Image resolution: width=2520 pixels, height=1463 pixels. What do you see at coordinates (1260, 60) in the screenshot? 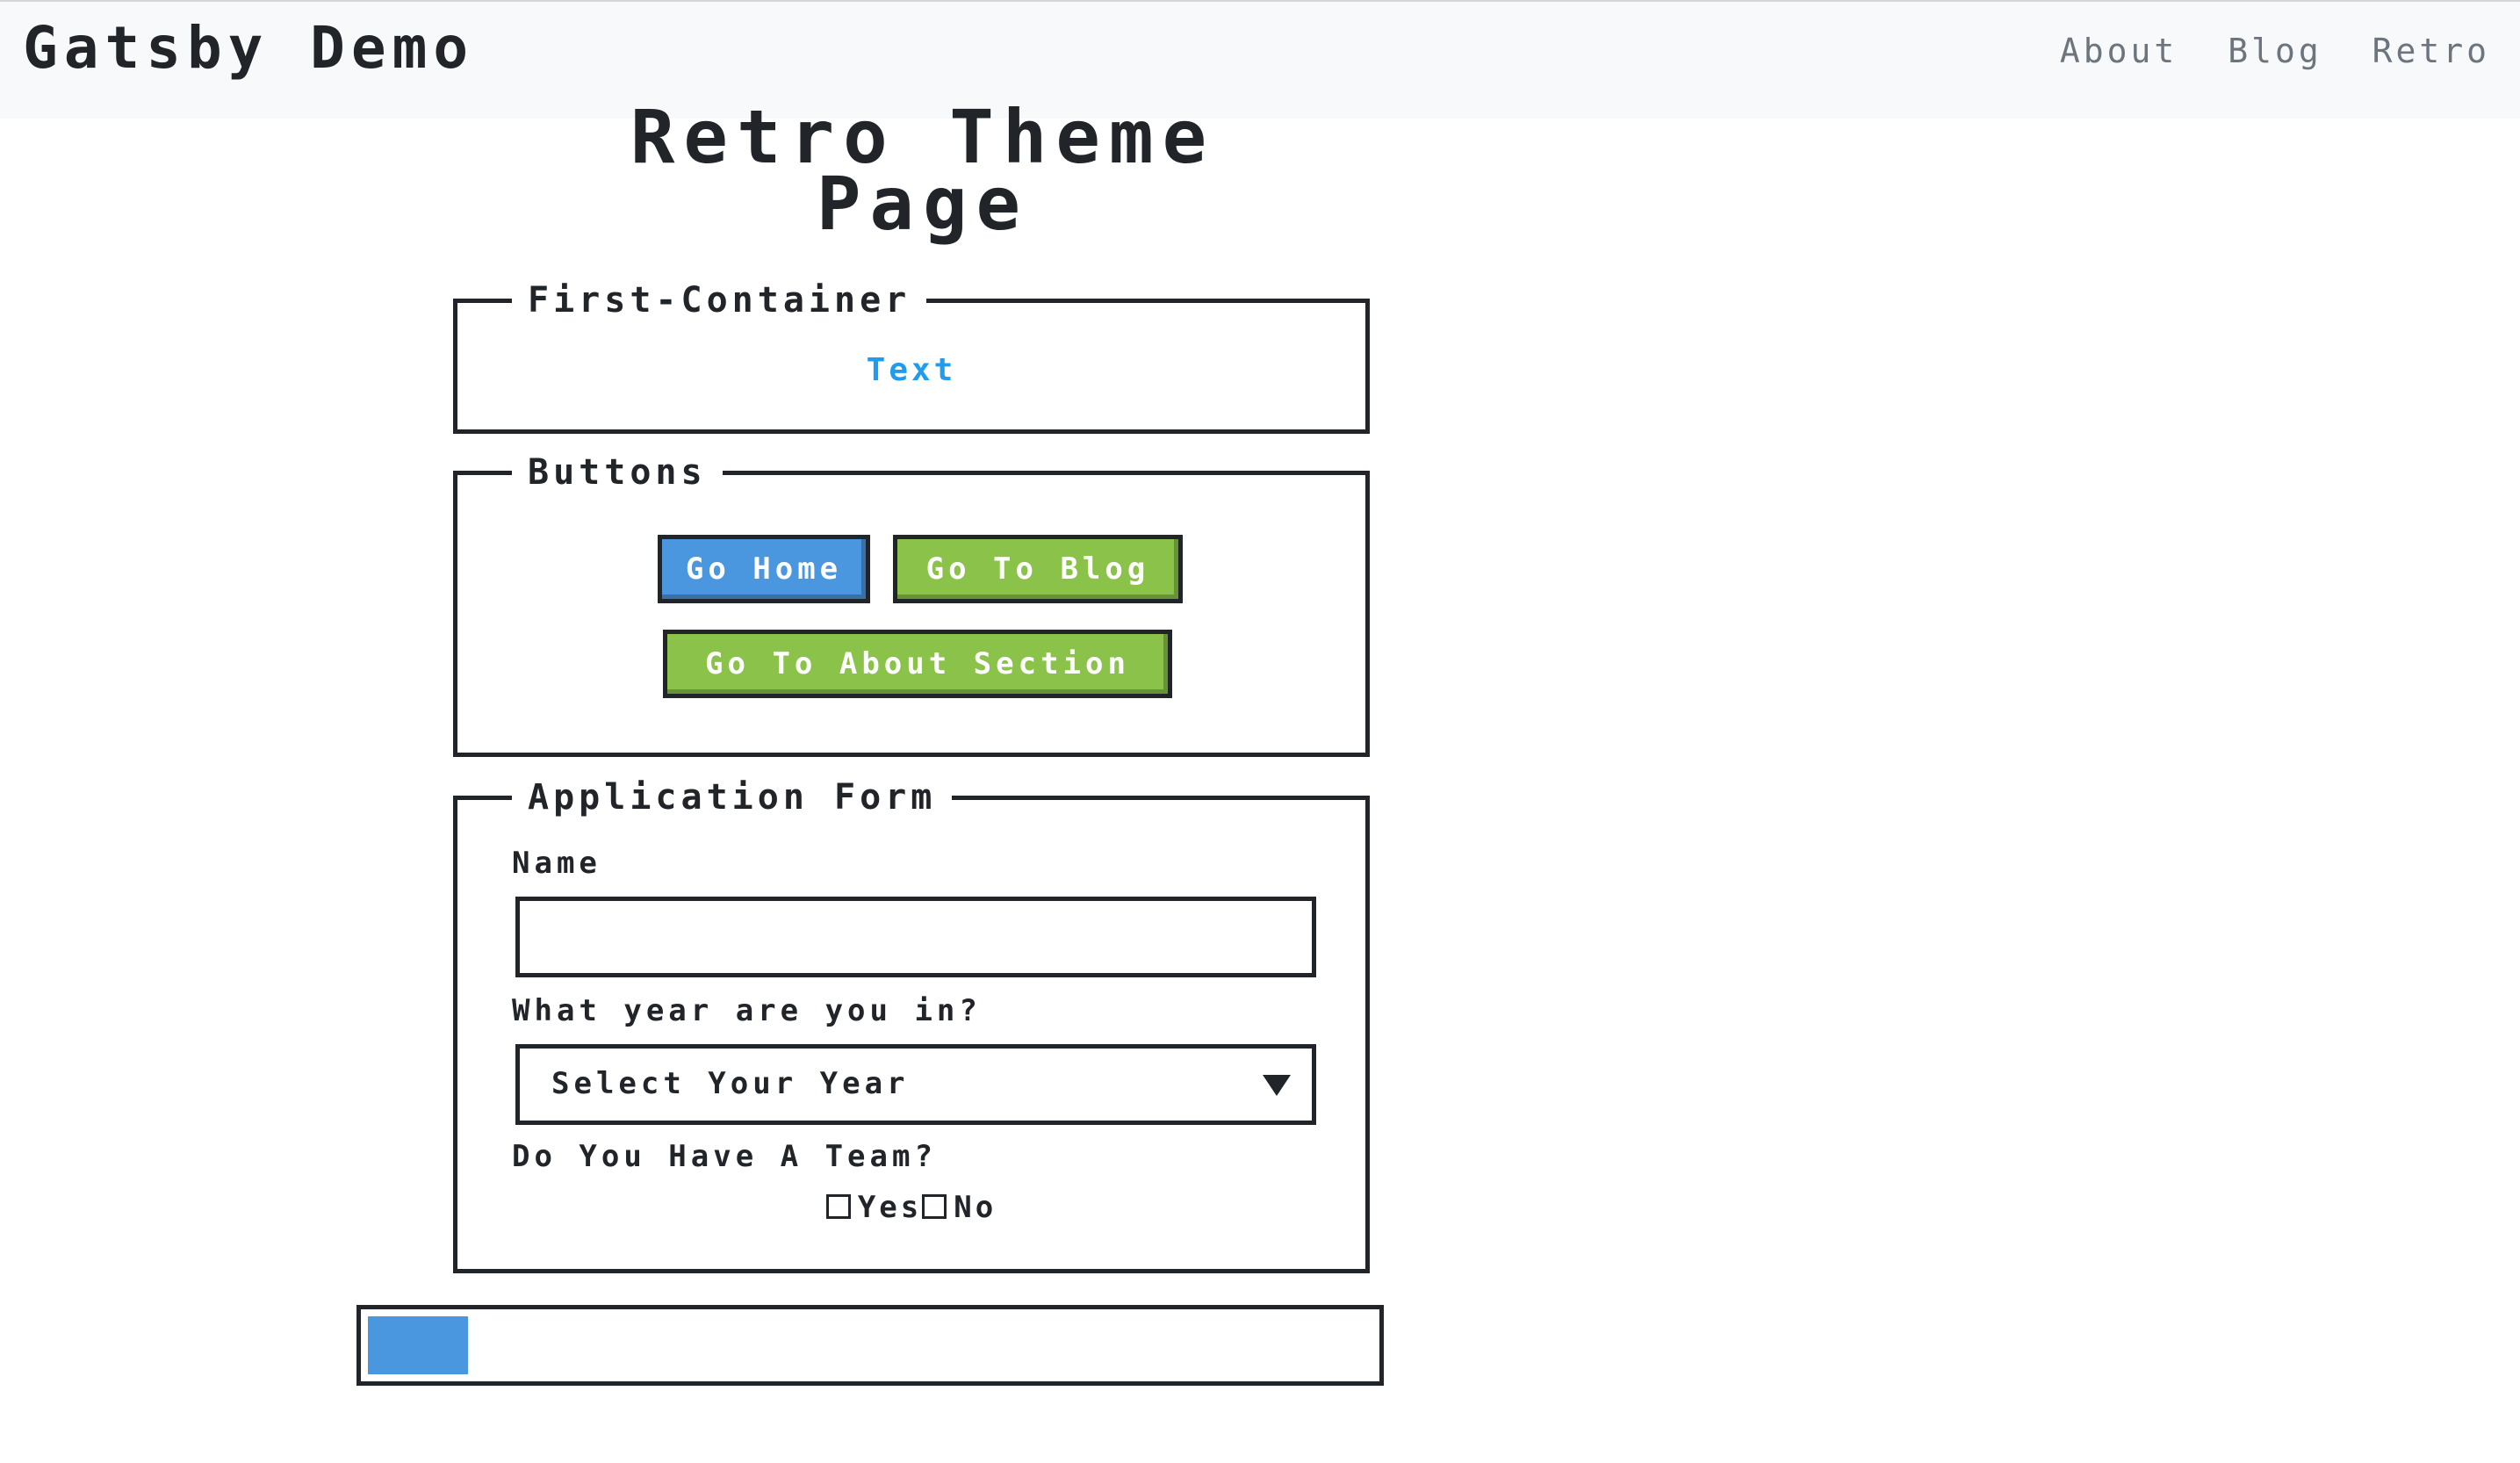
I see `navbar: Gatsby Demo About Blog Retro` at bounding box center [1260, 60].